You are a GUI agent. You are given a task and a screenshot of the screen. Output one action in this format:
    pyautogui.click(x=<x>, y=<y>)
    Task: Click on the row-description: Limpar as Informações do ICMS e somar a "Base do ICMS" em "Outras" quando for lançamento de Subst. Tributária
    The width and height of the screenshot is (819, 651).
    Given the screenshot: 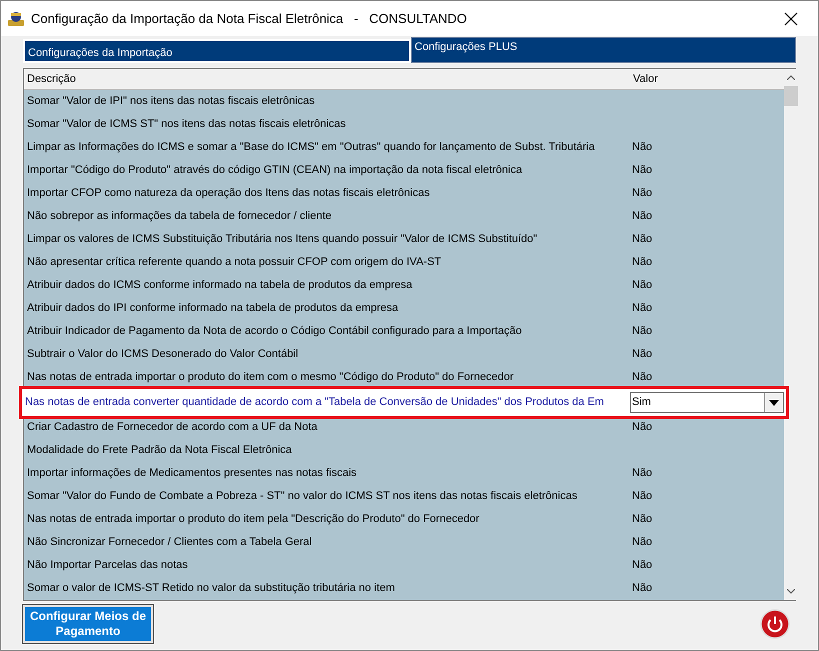 What is the action you would take?
    pyautogui.click(x=311, y=148)
    